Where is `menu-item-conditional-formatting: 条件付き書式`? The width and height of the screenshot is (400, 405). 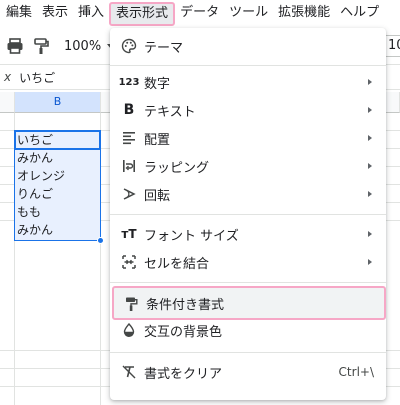
menu-item-conditional-formatting: 条件付き書式 is located at coordinates (249, 303).